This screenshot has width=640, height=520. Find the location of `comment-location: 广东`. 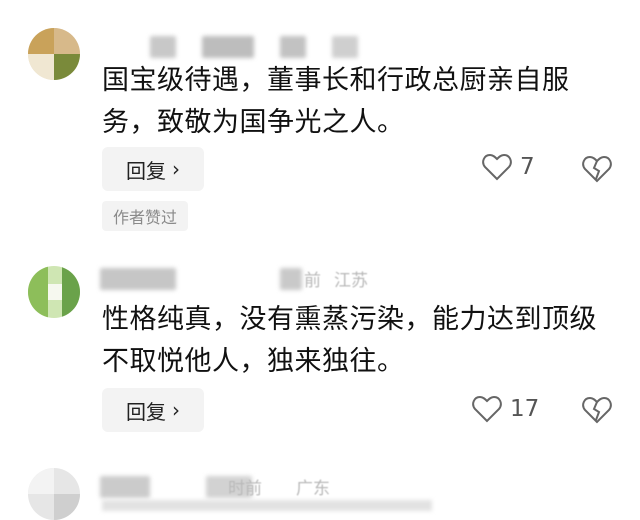

comment-location: 广东 is located at coordinates (313, 489).